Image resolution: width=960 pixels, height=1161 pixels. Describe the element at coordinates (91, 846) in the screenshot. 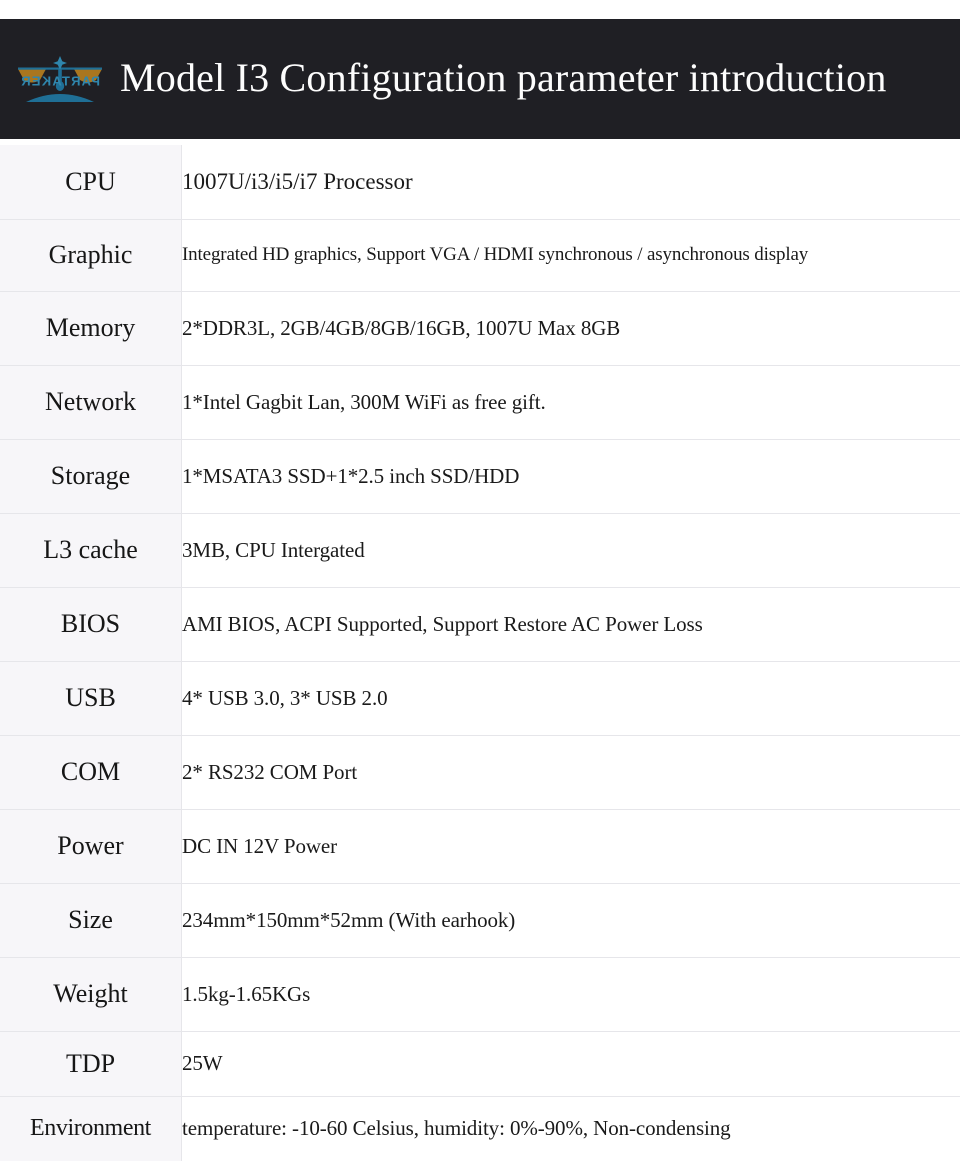

I see `spec-label-power: Power` at that location.